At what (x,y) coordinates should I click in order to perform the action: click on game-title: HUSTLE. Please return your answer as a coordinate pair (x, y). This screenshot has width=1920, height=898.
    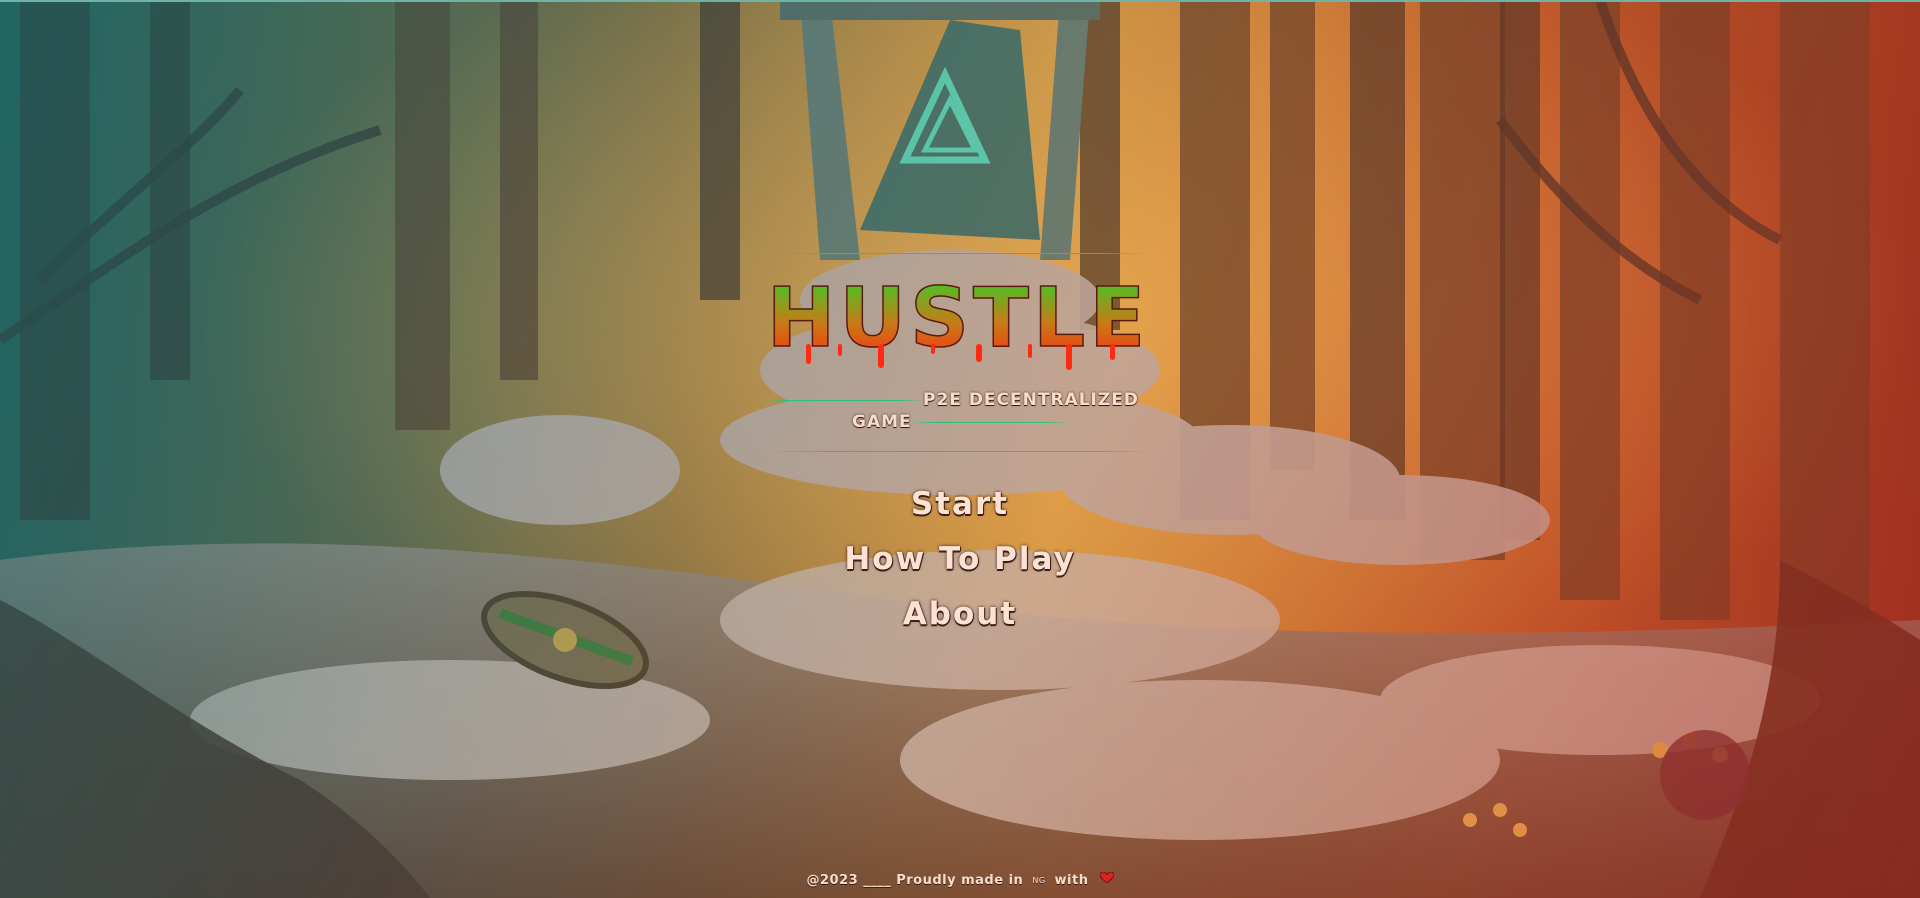
    Looking at the image, I should click on (958, 324).